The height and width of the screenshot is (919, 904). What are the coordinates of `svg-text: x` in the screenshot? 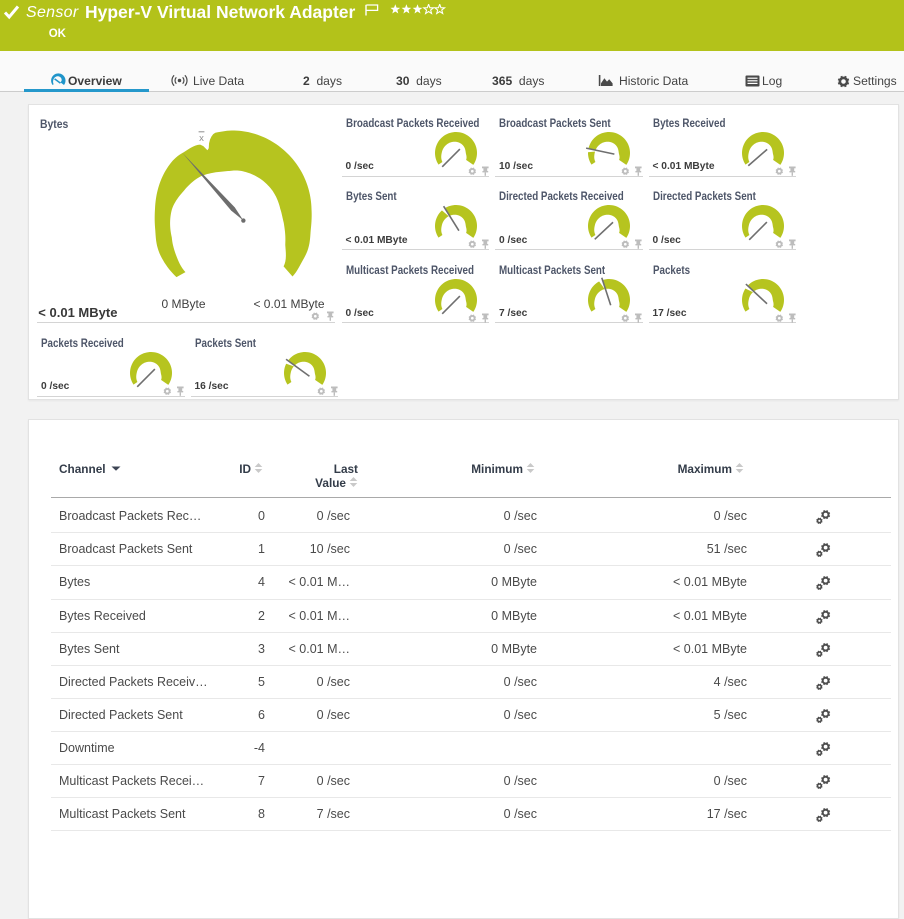 It's located at (201, 138).